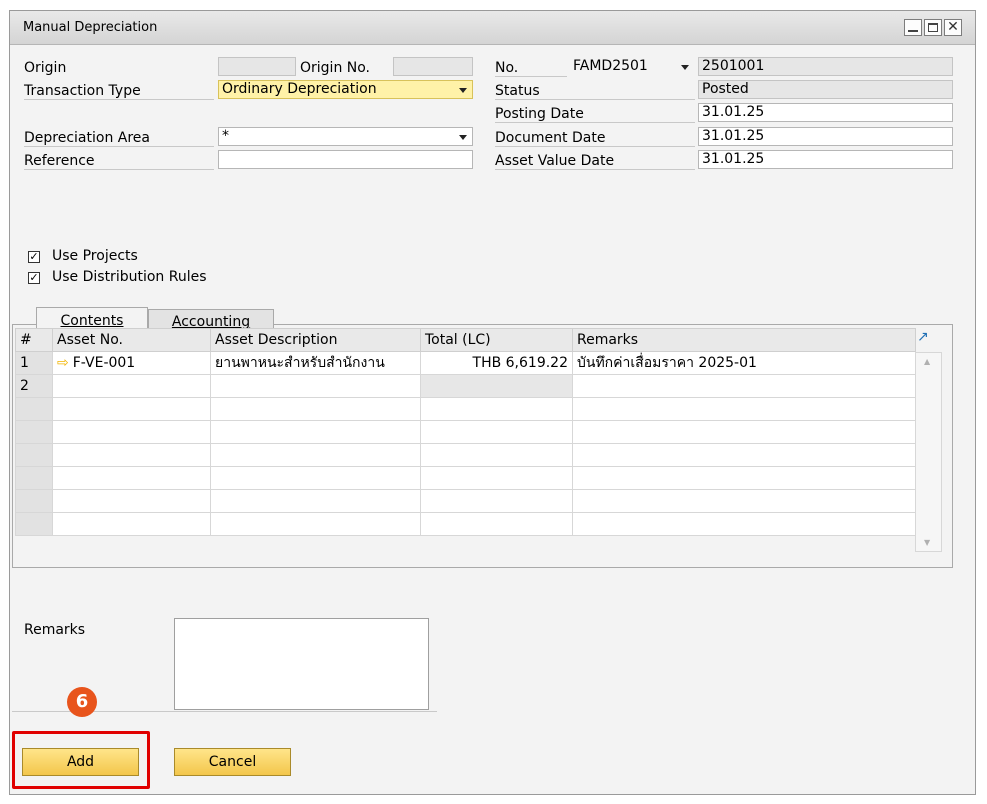 This screenshot has height=804, width=987. I want to click on column-header-asset-description: Asset Description, so click(315, 340).